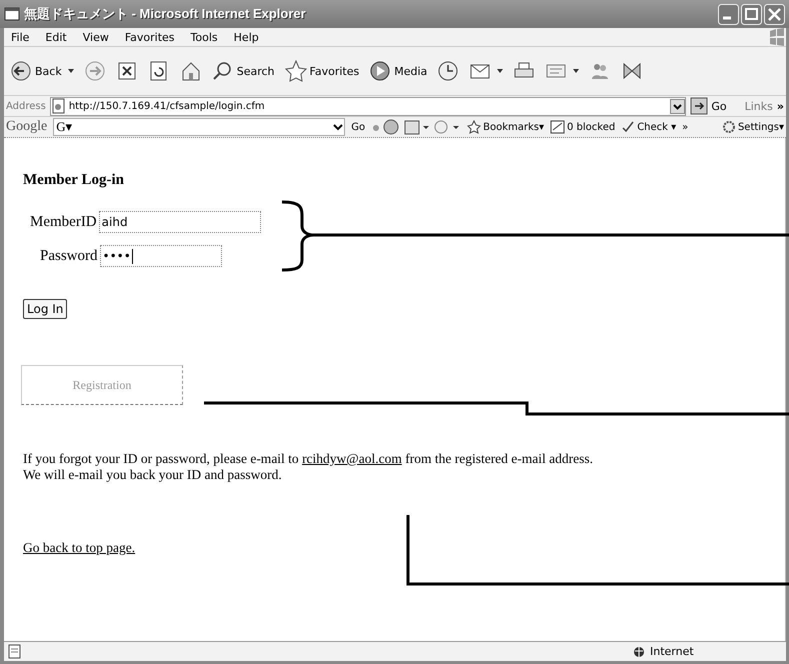 The image size is (789, 664). I want to click on stop-icon, so click(127, 71).